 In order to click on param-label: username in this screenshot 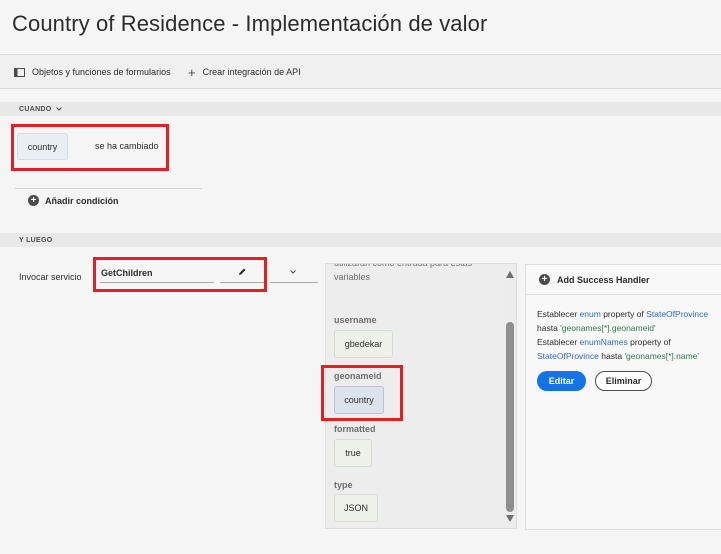, I will do `click(355, 320)`.